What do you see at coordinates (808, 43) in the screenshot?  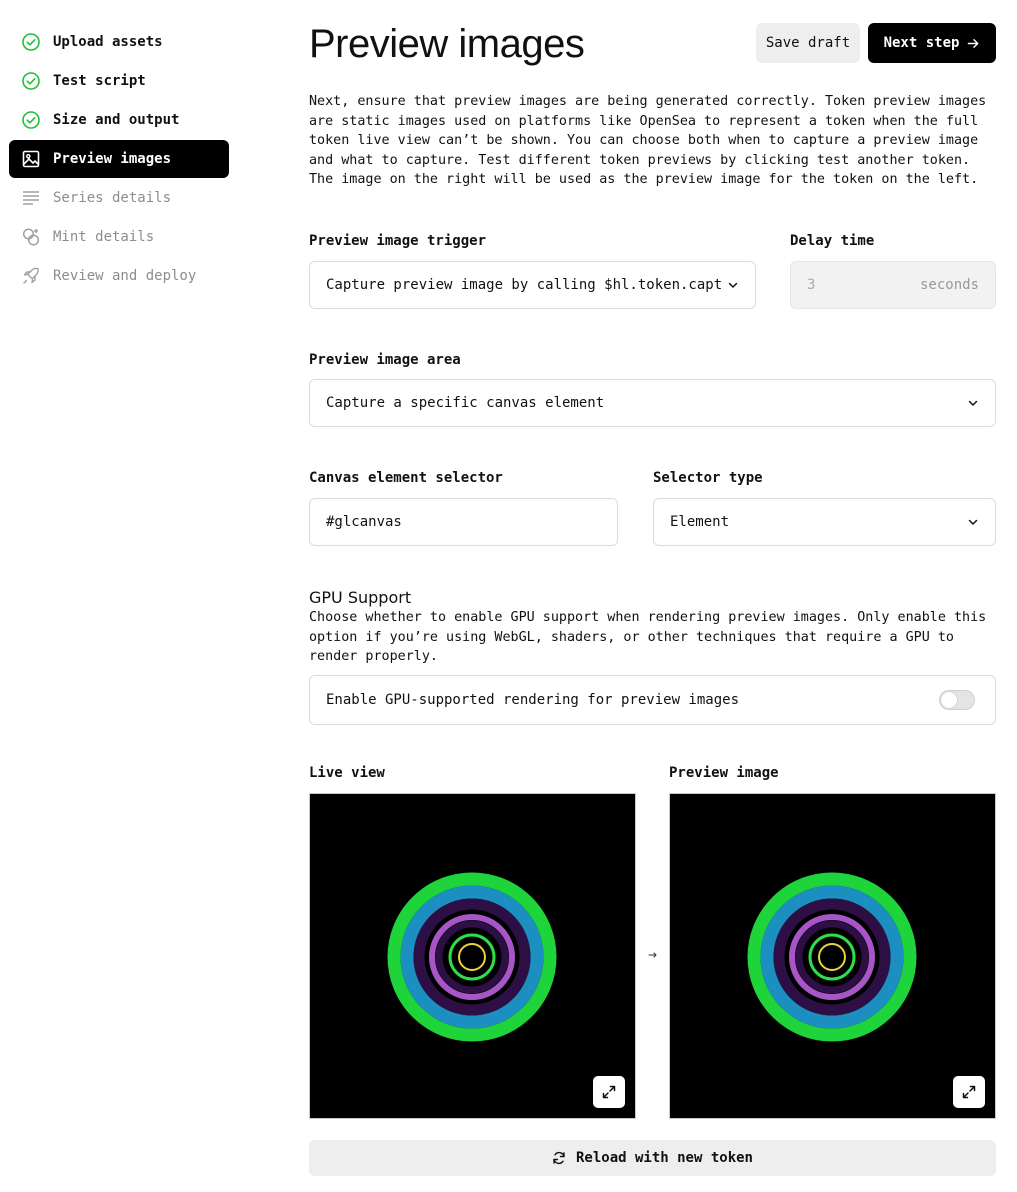 I see `save-draft-button: Save draft` at bounding box center [808, 43].